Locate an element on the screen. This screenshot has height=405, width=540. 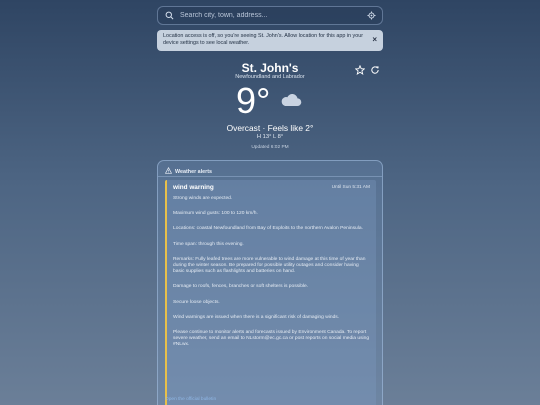
condition-text: Overcast · Feels like 2° is located at coordinates (270, 128).